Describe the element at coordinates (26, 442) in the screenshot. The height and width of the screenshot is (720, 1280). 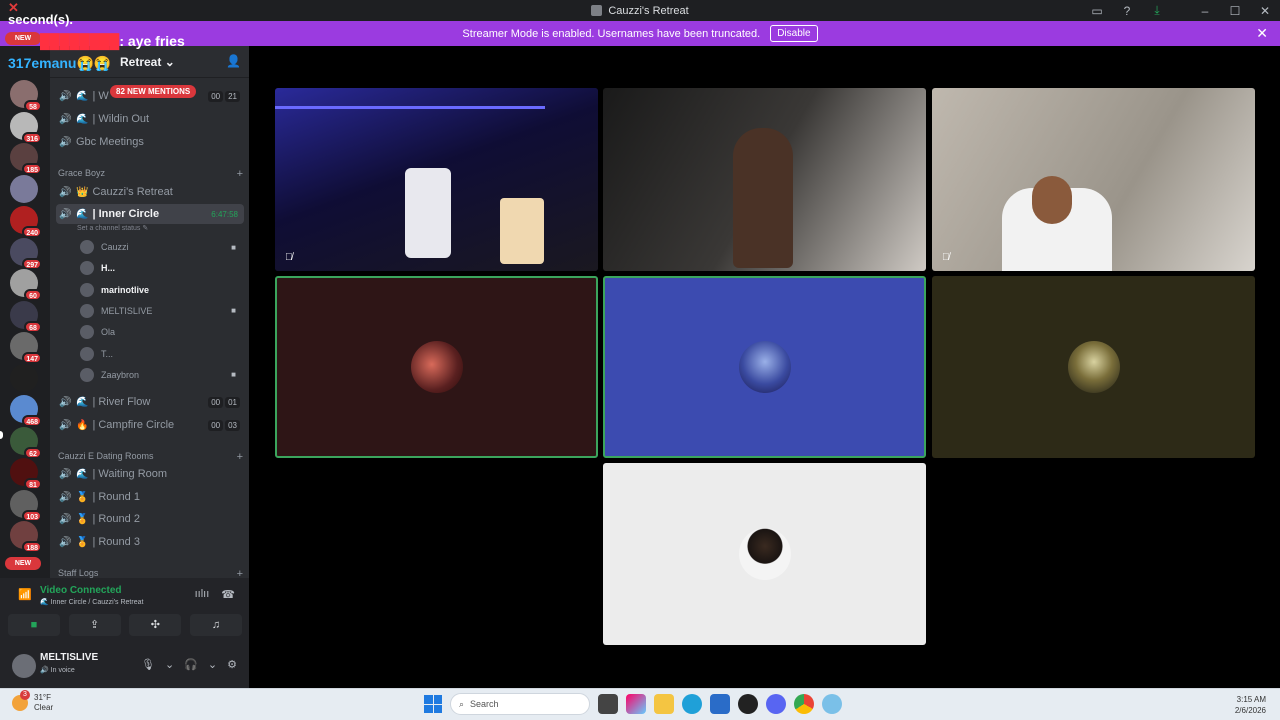
I see `server-icon: 62` at that location.